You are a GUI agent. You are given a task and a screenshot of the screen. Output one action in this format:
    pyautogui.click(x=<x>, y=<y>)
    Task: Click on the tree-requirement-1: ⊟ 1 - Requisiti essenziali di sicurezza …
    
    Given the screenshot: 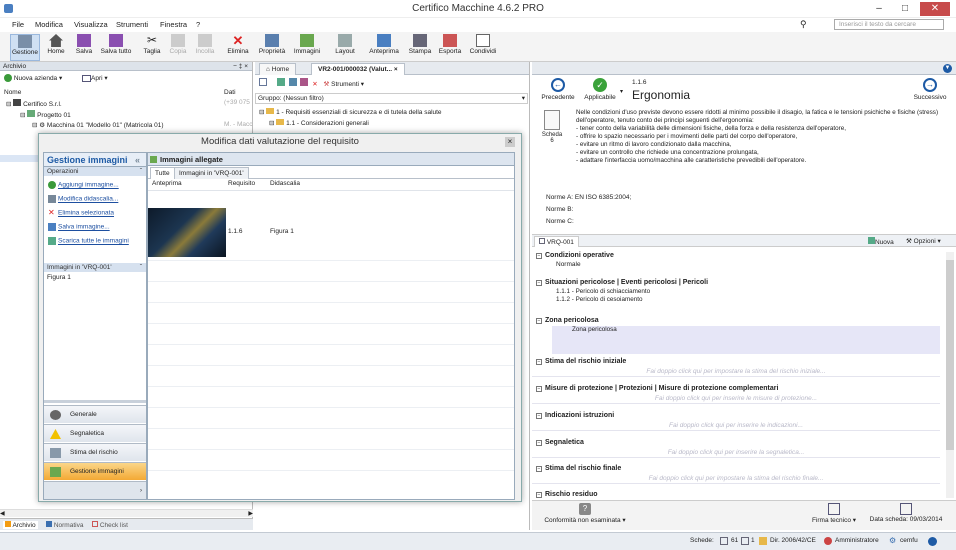 What is the action you would take?
    pyautogui.click(x=350, y=112)
    